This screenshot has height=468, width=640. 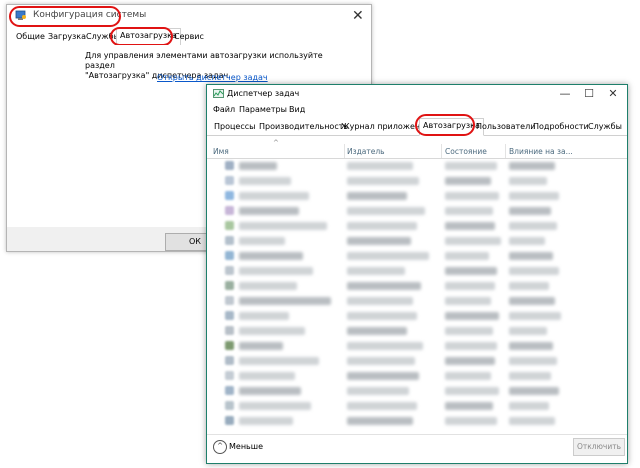 I want to click on column-status: Состояние, so click(x=466, y=151).